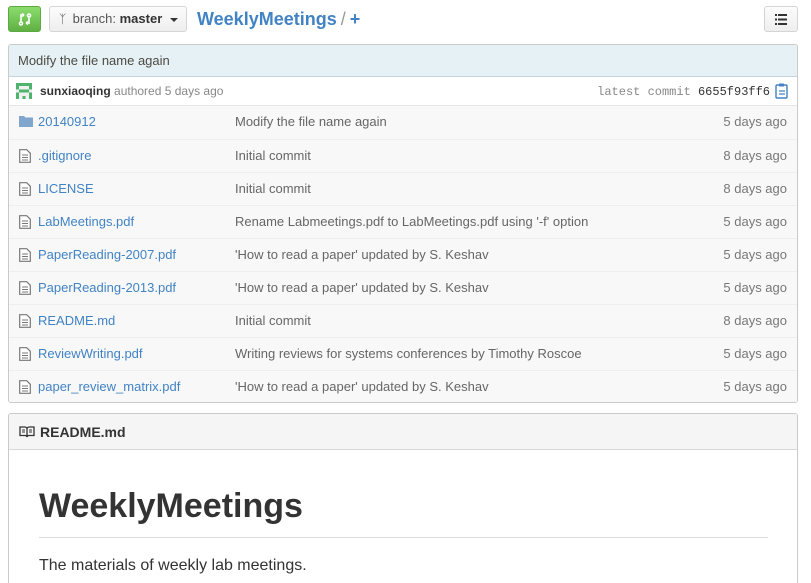 This screenshot has height=583, width=811. I want to click on file-name-link: LabMeetings.pdf, so click(86, 222).